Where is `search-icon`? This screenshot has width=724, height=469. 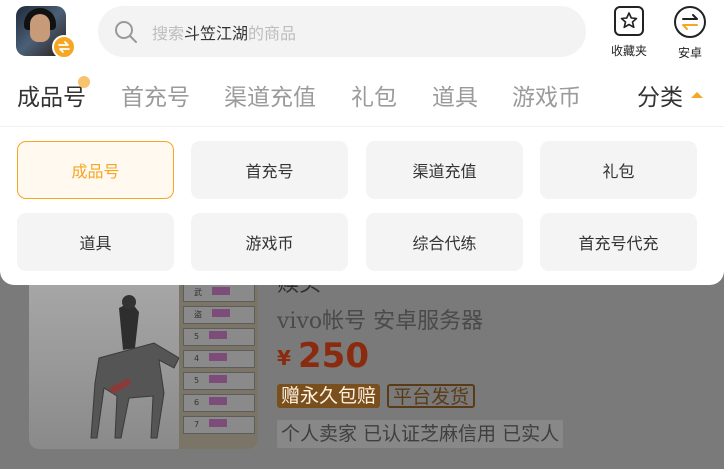 search-icon is located at coordinates (126, 32).